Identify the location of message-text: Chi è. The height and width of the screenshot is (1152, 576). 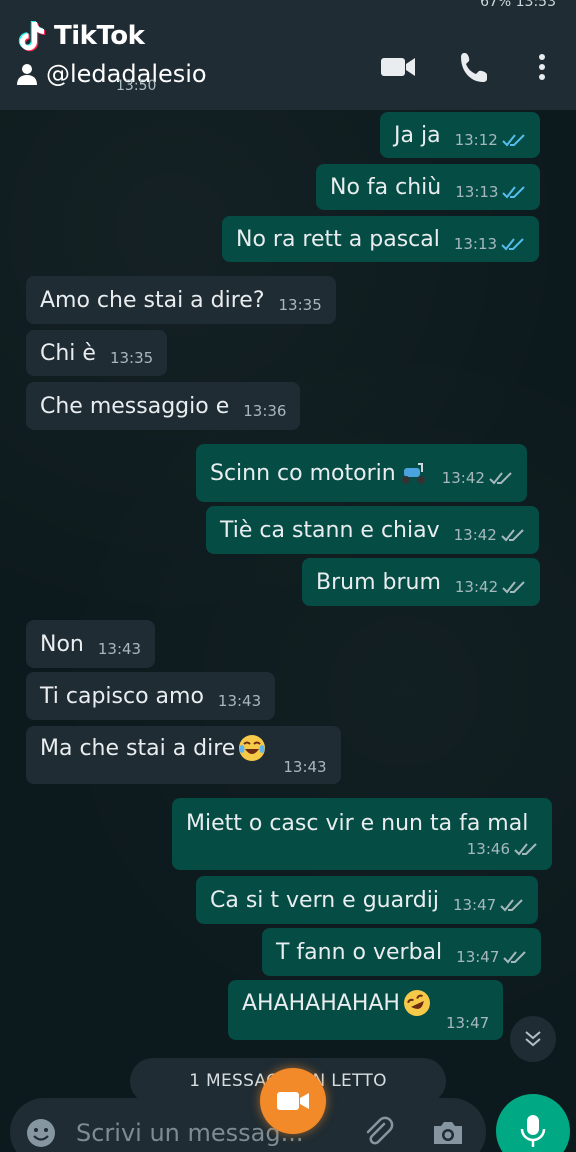
(68, 353).